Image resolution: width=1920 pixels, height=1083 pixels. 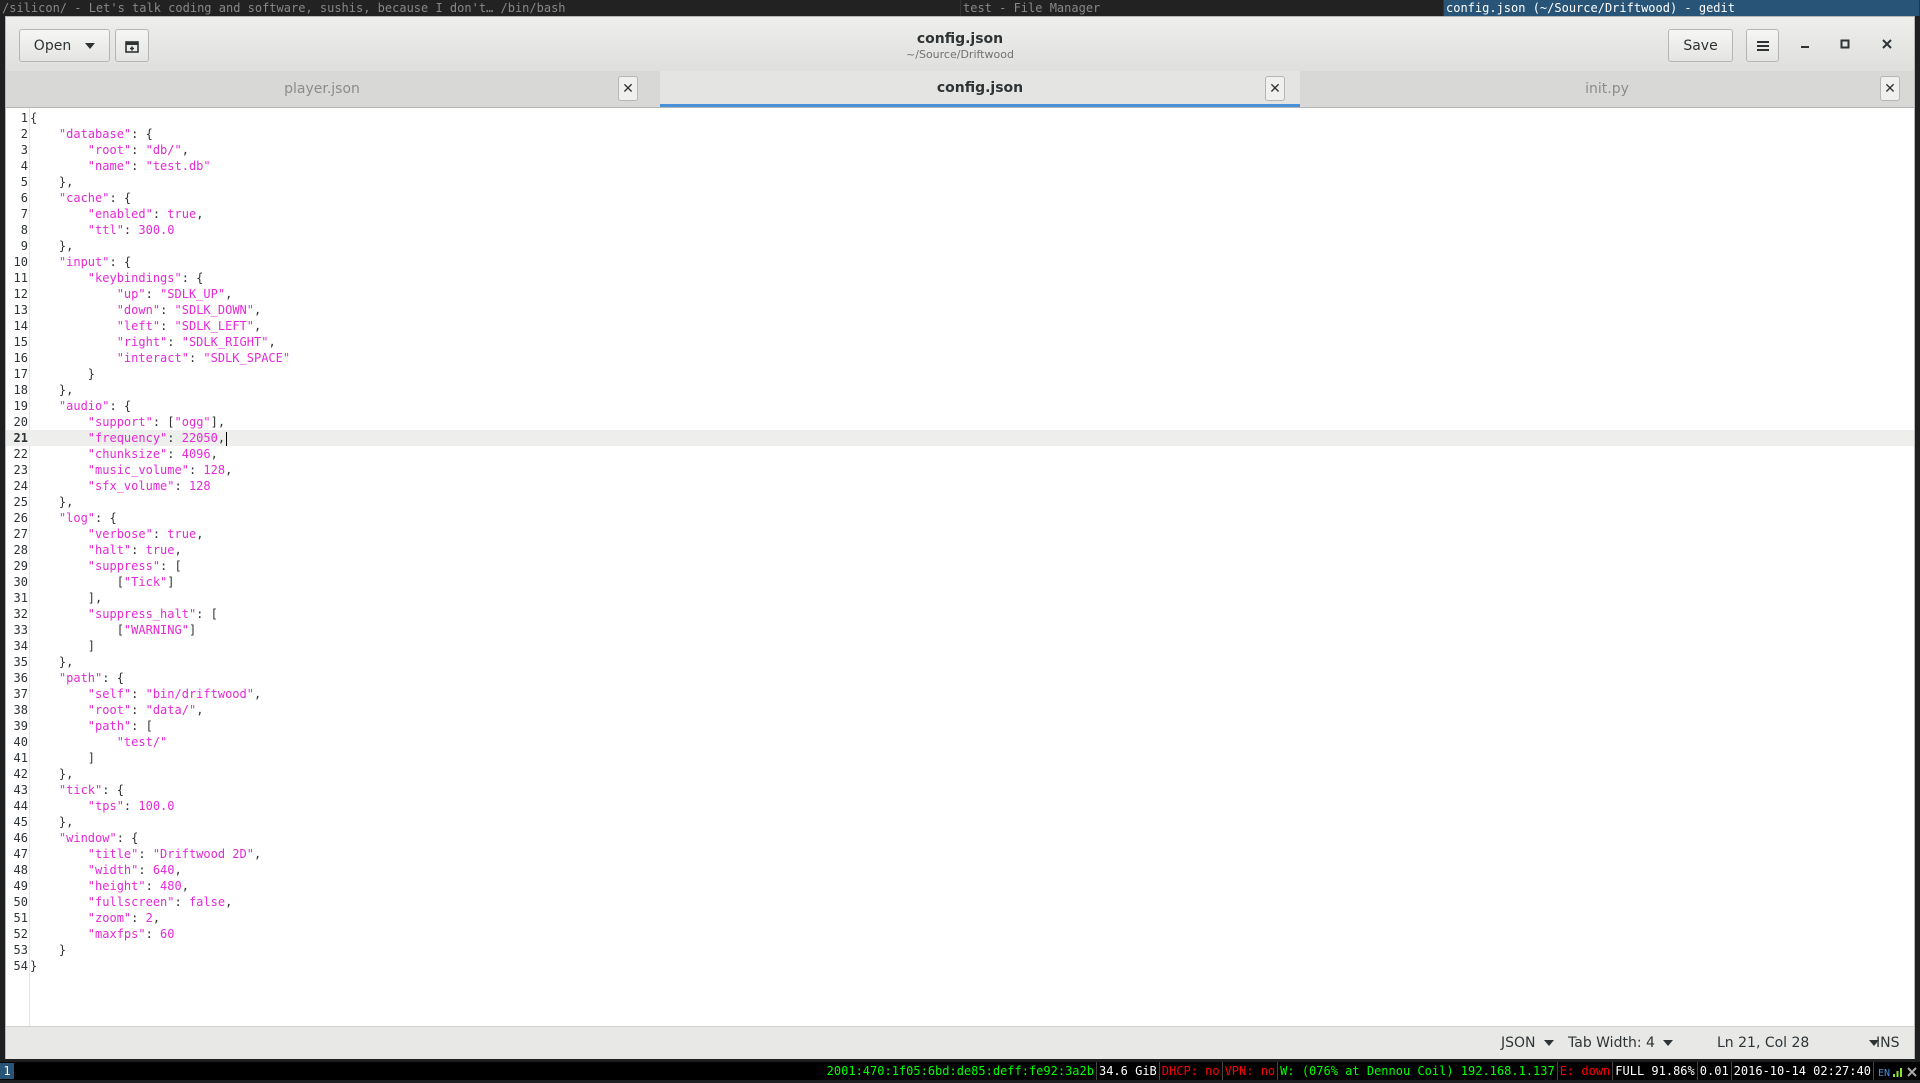 What do you see at coordinates (960, 582) in the screenshot?
I see `code-line: 30 ["Tick"]` at bounding box center [960, 582].